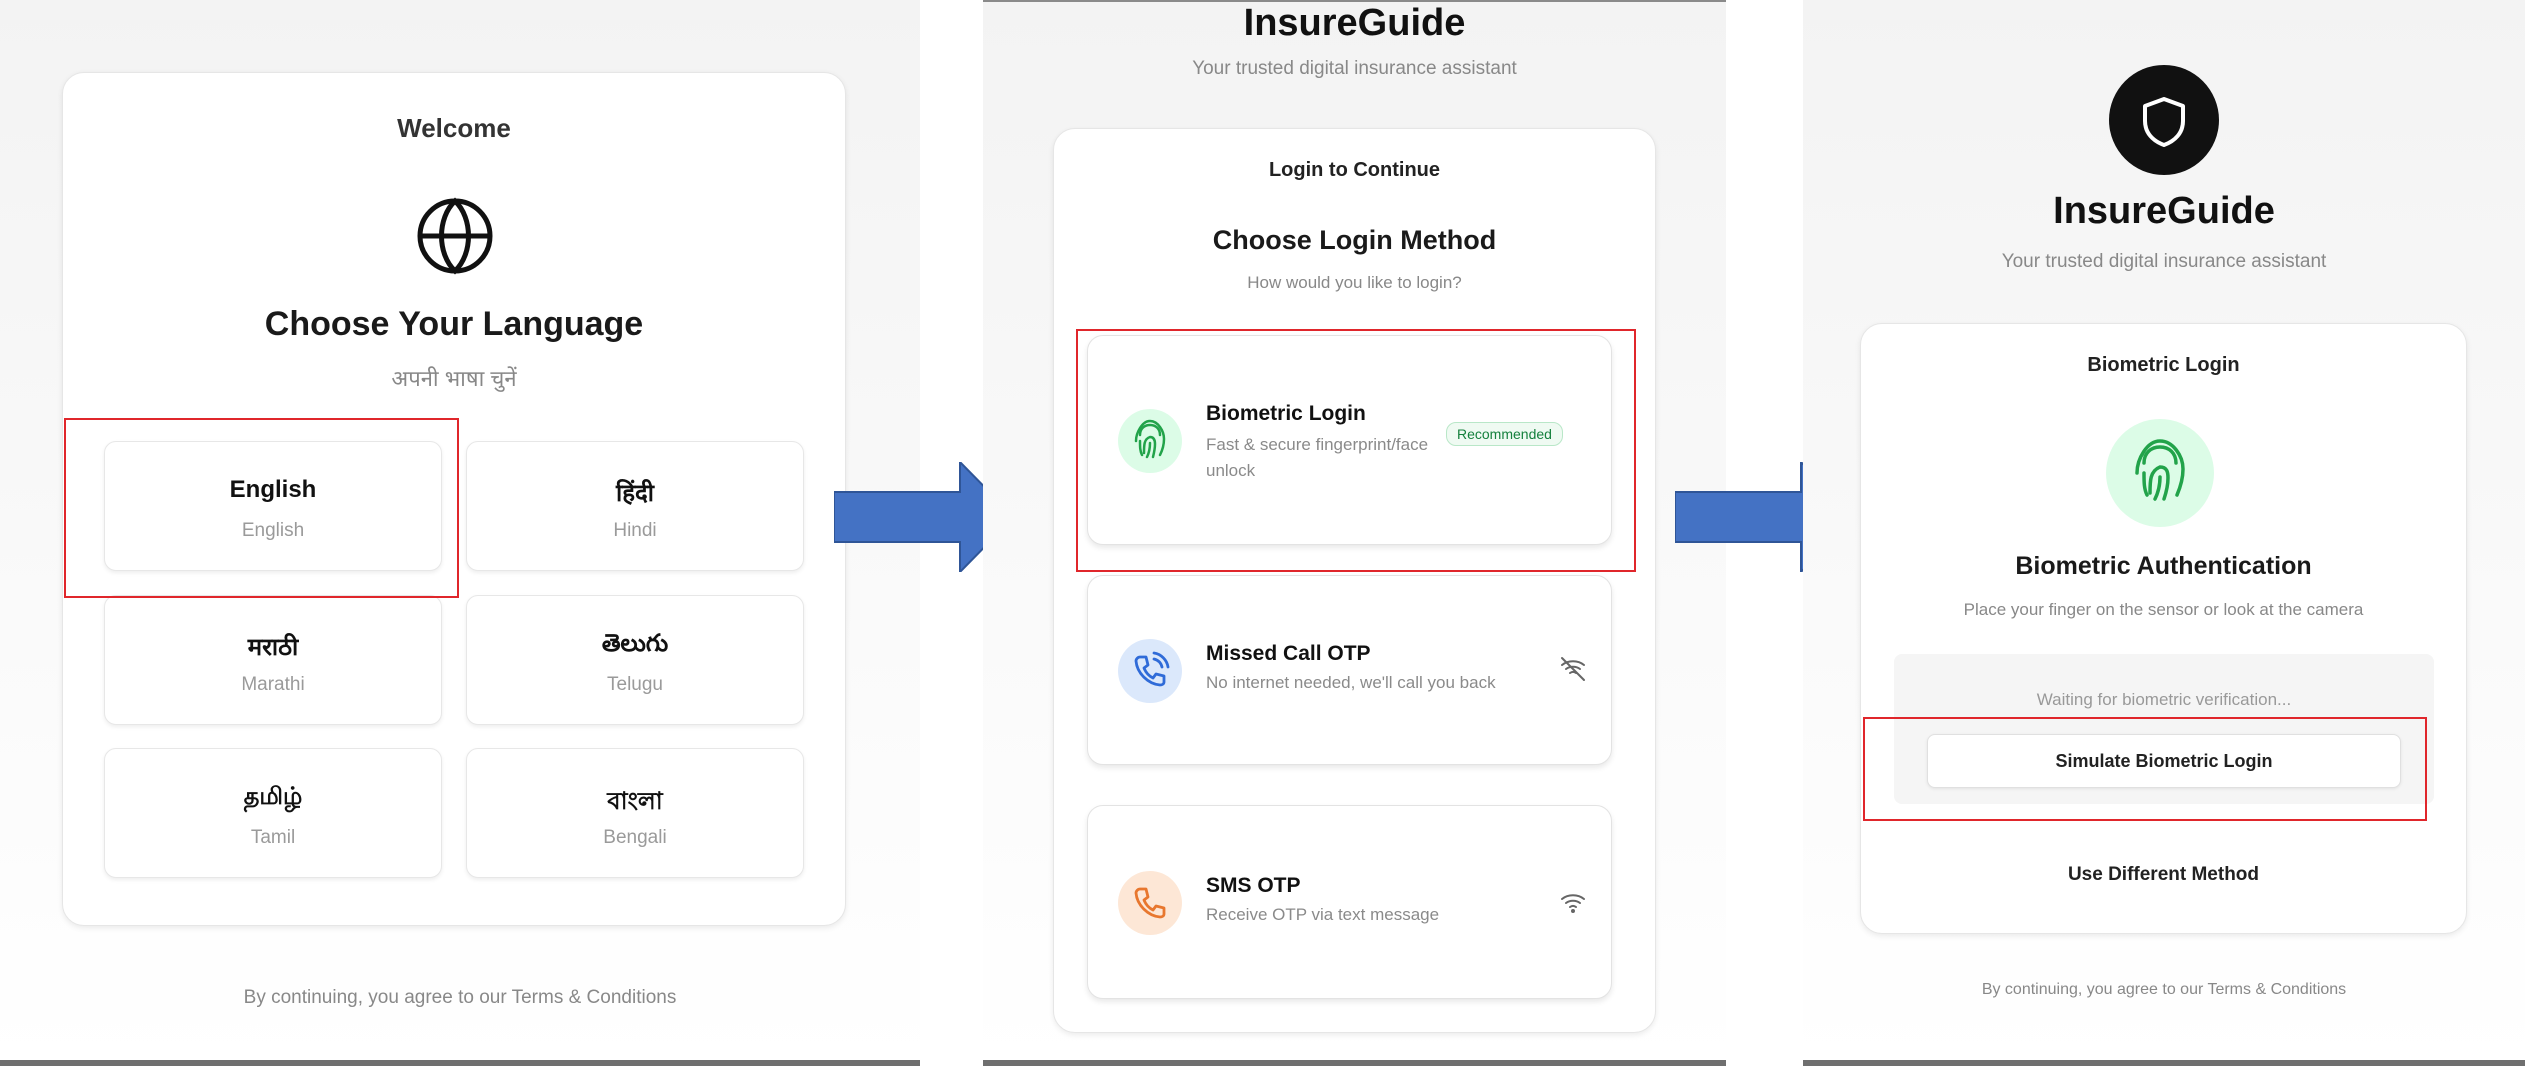 The image size is (2525, 1066). I want to click on language-option-marathi: मराठी Marathi, so click(273, 660).